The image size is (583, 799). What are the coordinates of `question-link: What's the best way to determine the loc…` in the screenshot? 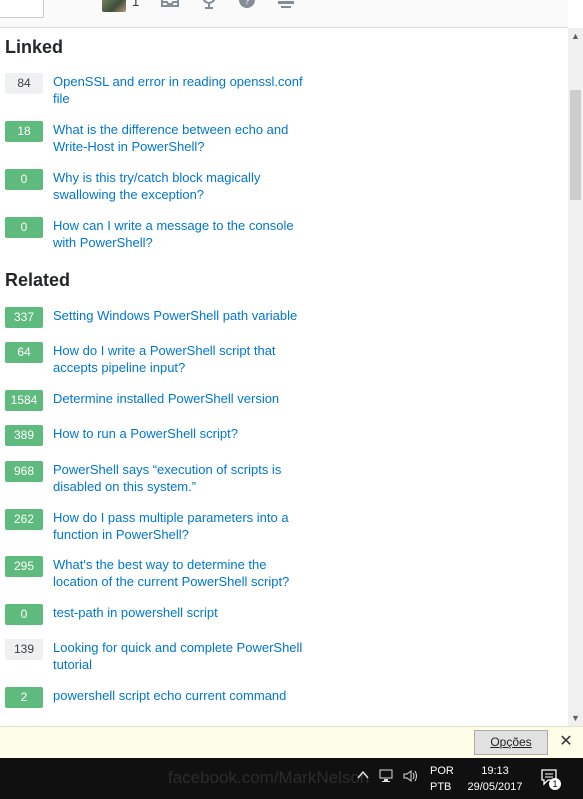 It's located at (183, 573).